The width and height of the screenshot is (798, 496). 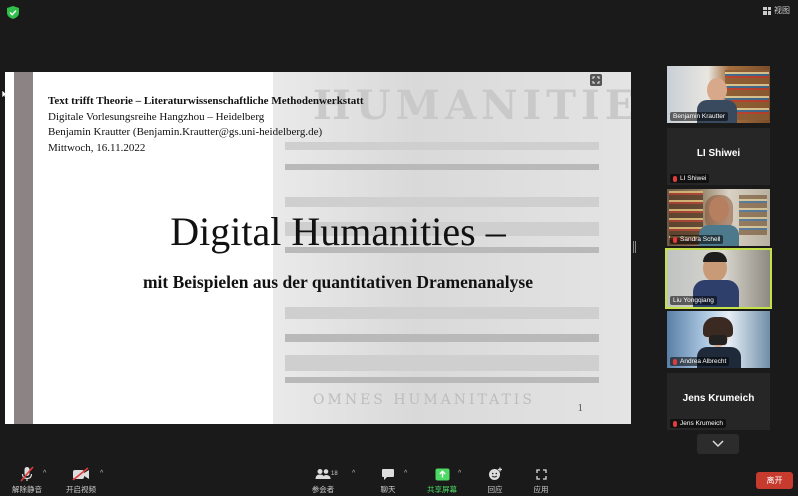 I want to click on participant-display-name: LI Shiwei, so click(x=718, y=153).